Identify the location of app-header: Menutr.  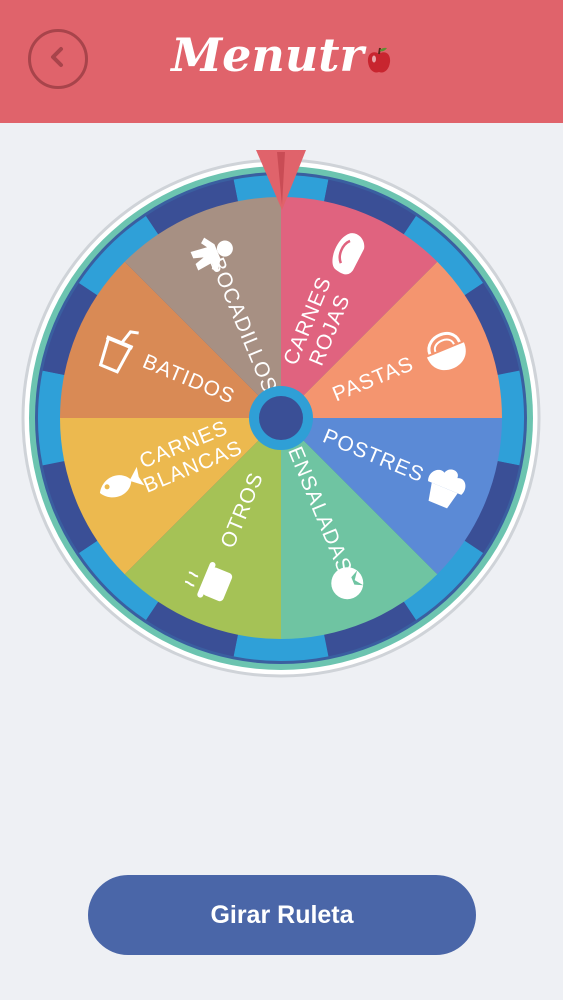
(281, 61).